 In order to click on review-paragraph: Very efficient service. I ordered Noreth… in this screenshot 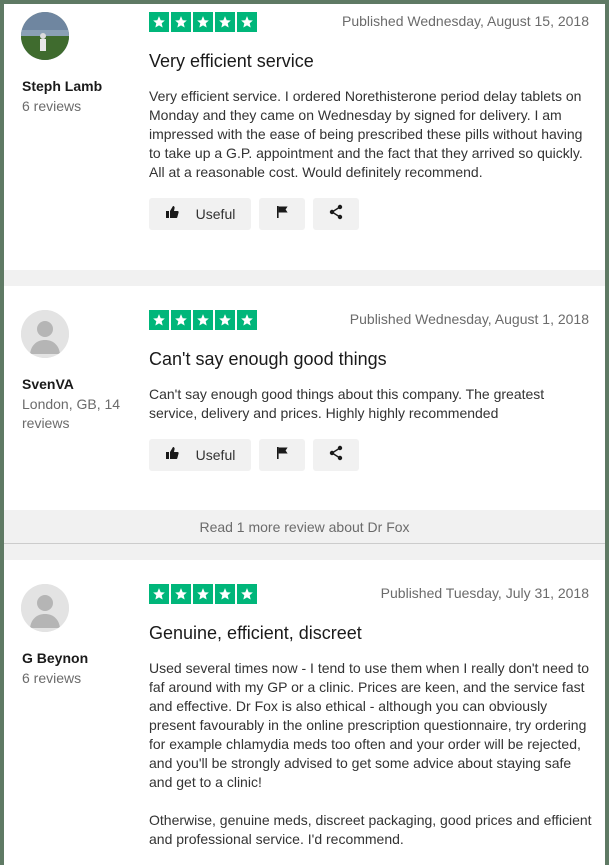, I will do `click(366, 134)`.